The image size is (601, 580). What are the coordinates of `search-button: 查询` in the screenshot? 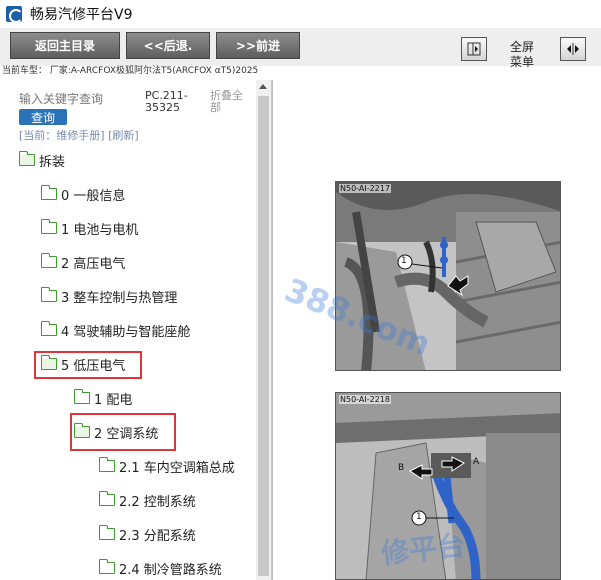 It's located at (43, 117).